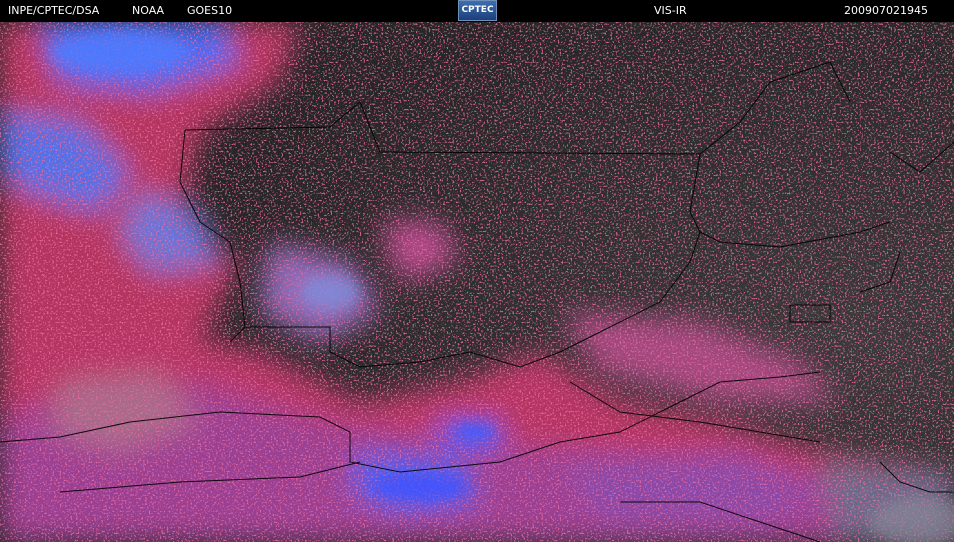 The height and width of the screenshot is (542, 954). Describe the element at coordinates (54, 10) in the screenshot. I see `source-label: INPE/CPTEC/DSA` at that location.